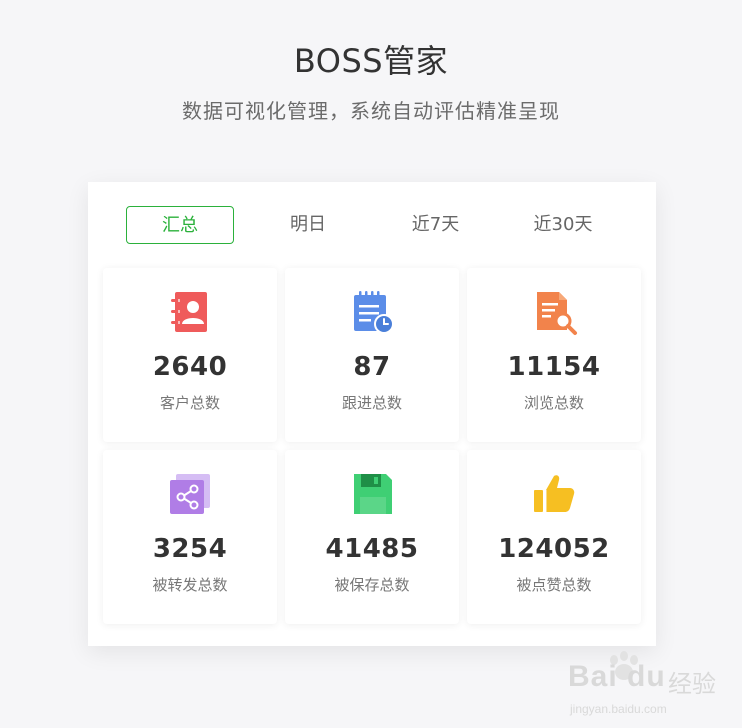 This screenshot has width=742, height=728. I want to click on stat-label: 被保存总数, so click(372, 585).